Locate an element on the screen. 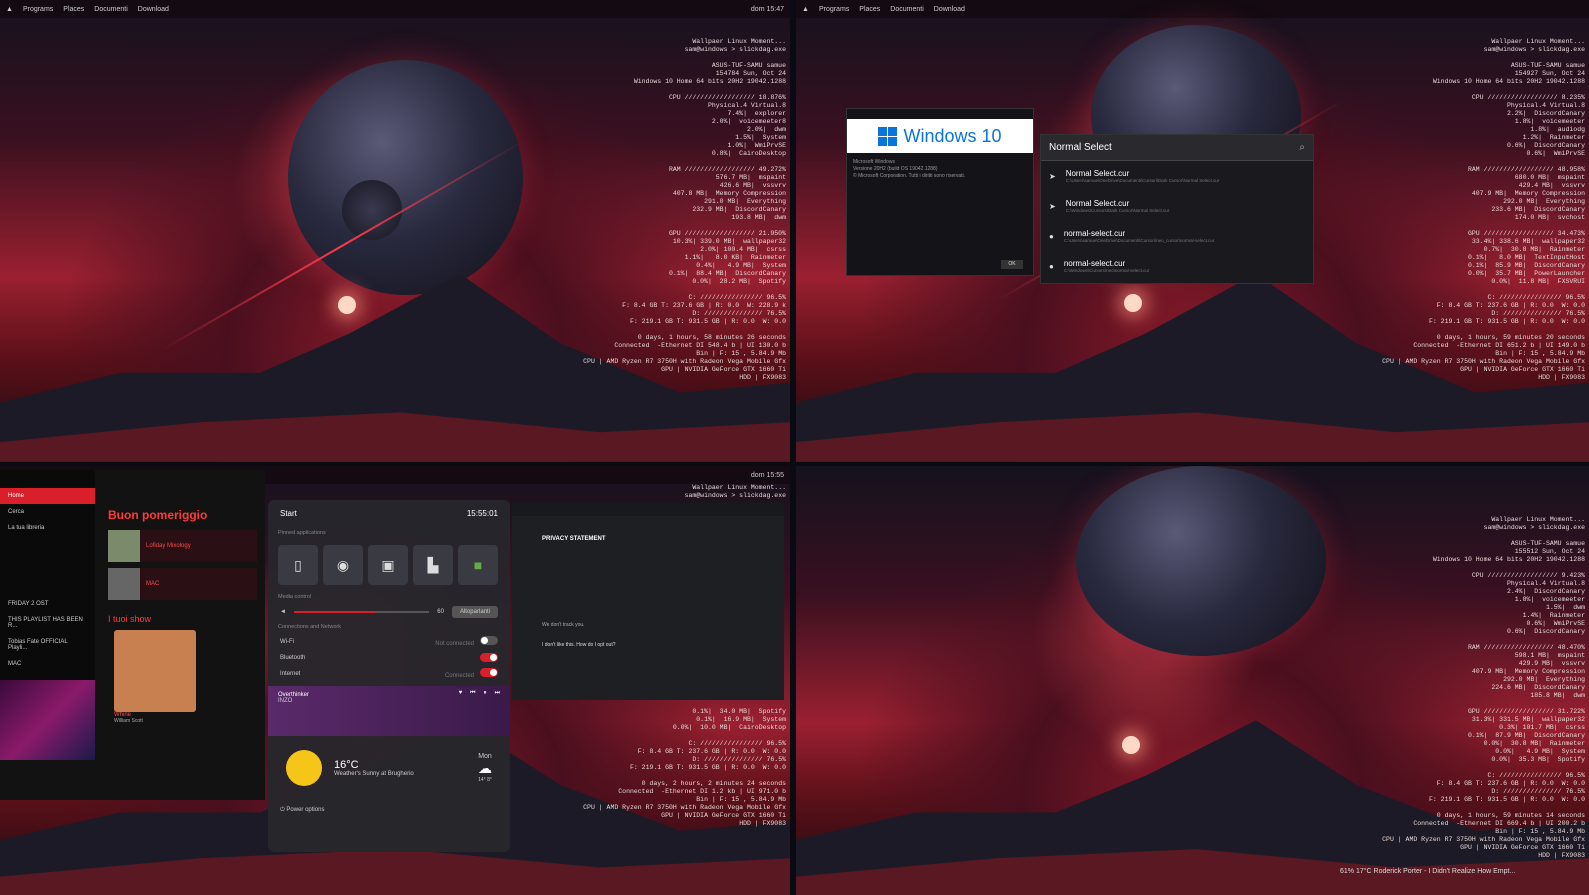 The image size is (1589, 895). windows-logo-icon is located at coordinates (888, 136).